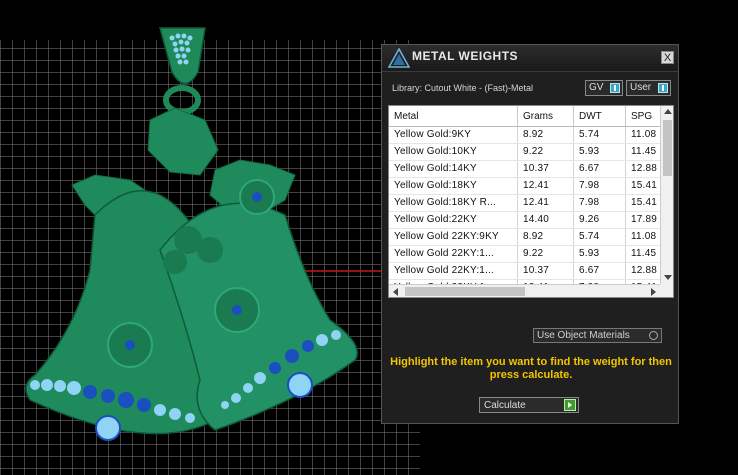 The width and height of the screenshot is (738, 475). What do you see at coordinates (453, 237) in the screenshot?
I see `metal-cell: Yellow Gold 22KY:9KY` at bounding box center [453, 237].